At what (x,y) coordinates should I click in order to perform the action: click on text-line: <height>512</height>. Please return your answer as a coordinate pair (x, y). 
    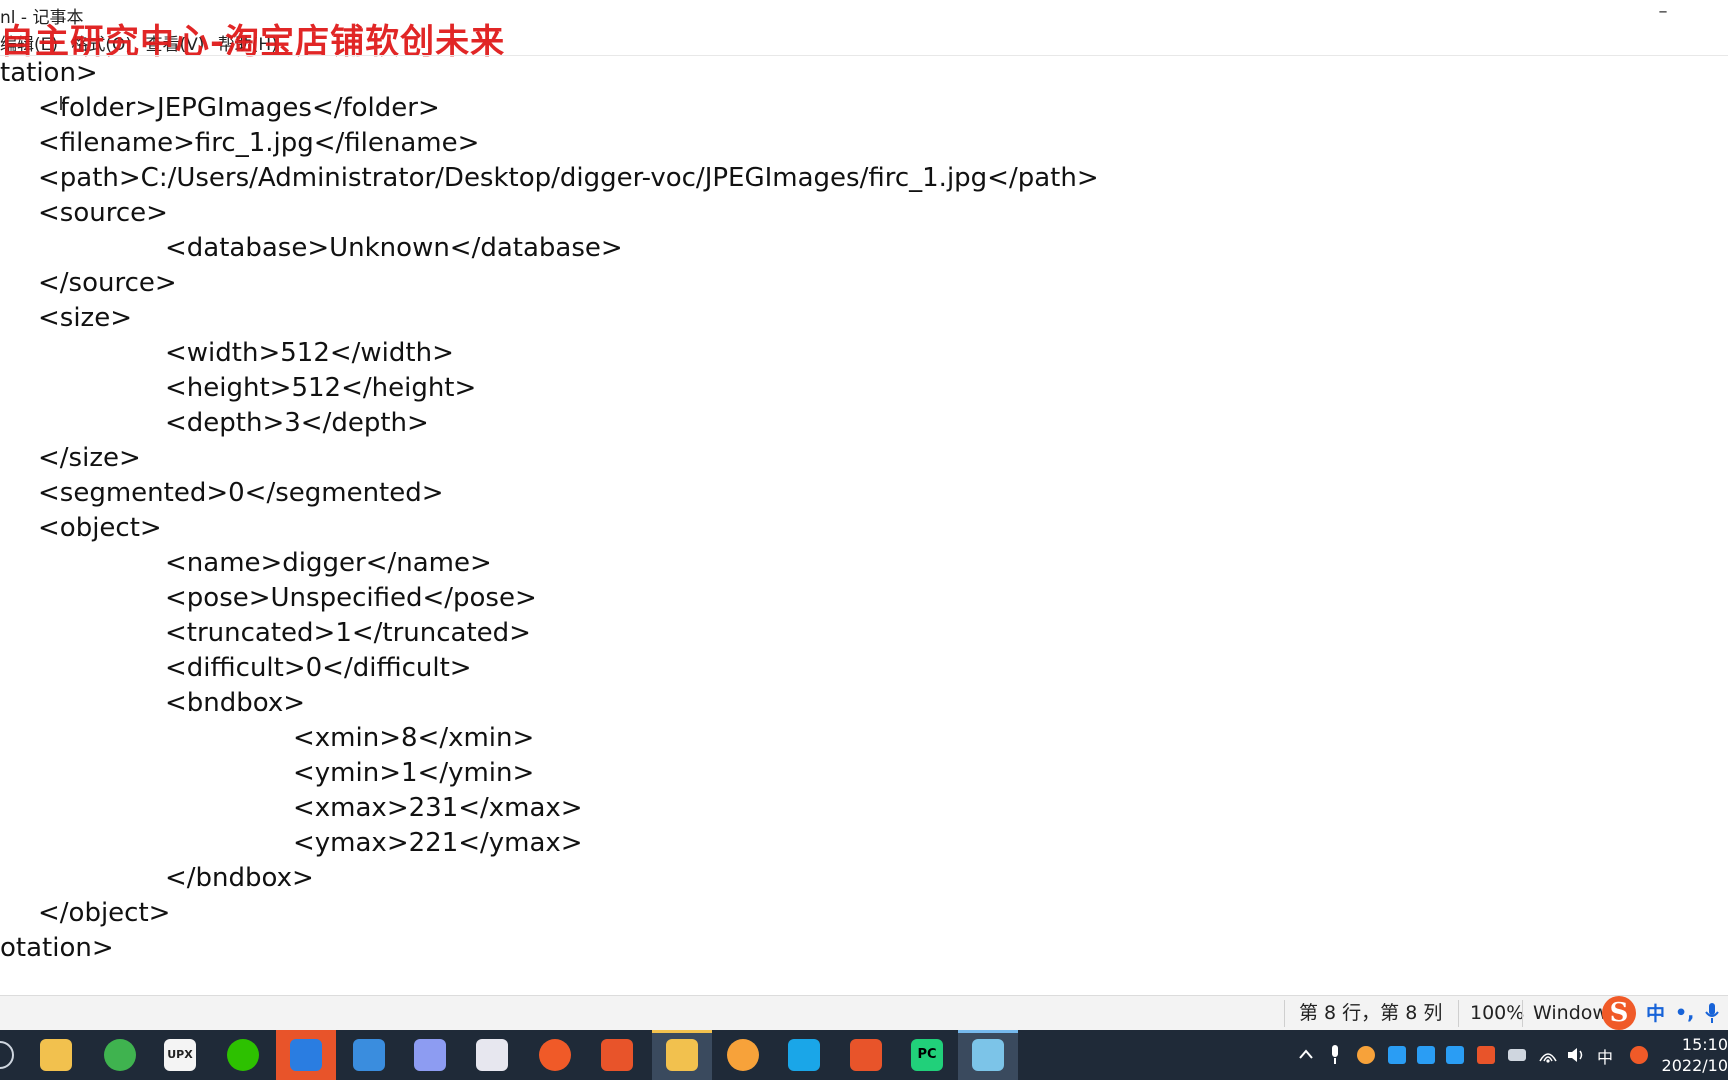
    Looking at the image, I should click on (321, 388).